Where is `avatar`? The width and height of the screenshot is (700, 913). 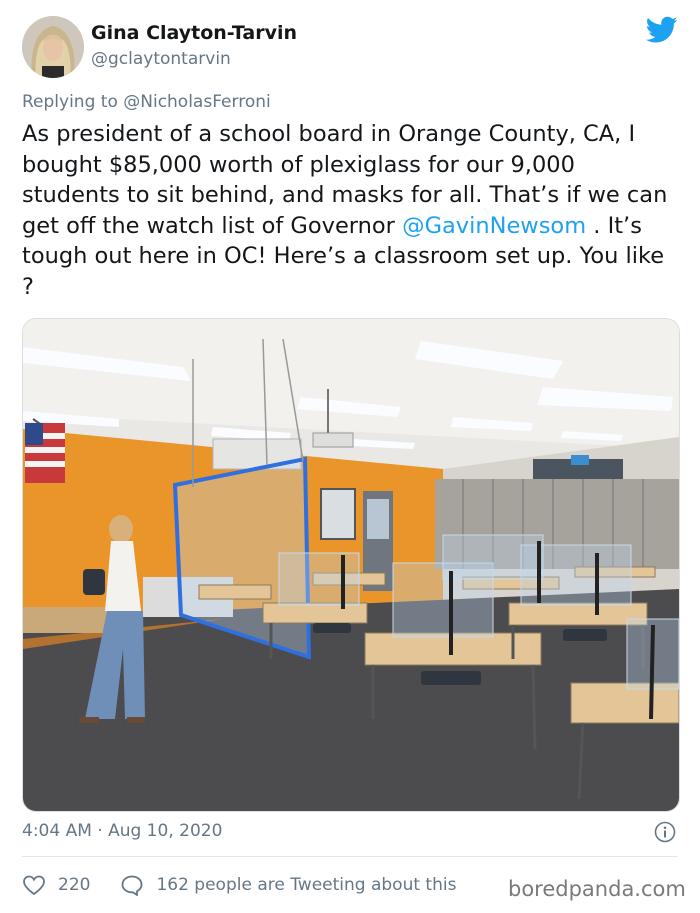
avatar is located at coordinates (53, 47).